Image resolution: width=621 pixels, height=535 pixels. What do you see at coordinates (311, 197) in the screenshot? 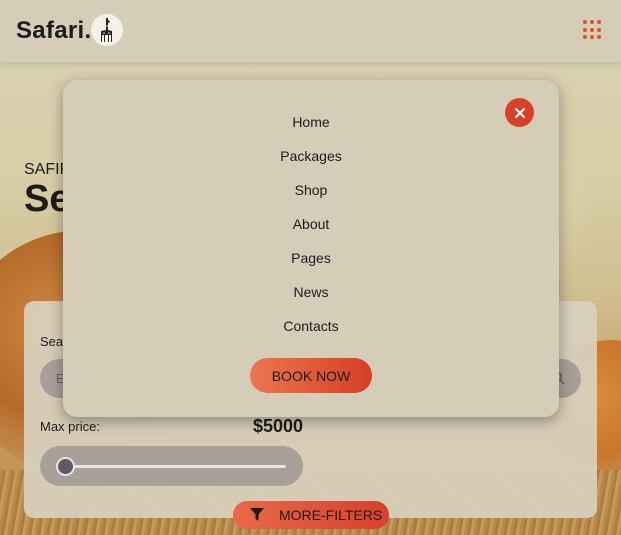
I see `menu-item-shop: Shop` at bounding box center [311, 197].